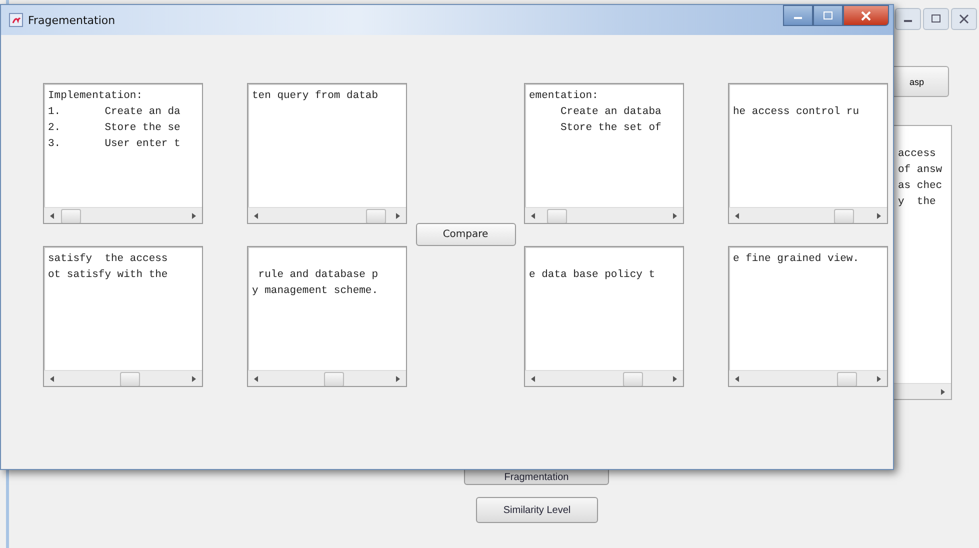 The width and height of the screenshot is (979, 548). What do you see at coordinates (316, 291) in the screenshot?
I see `text-line: y management scheme.` at bounding box center [316, 291].